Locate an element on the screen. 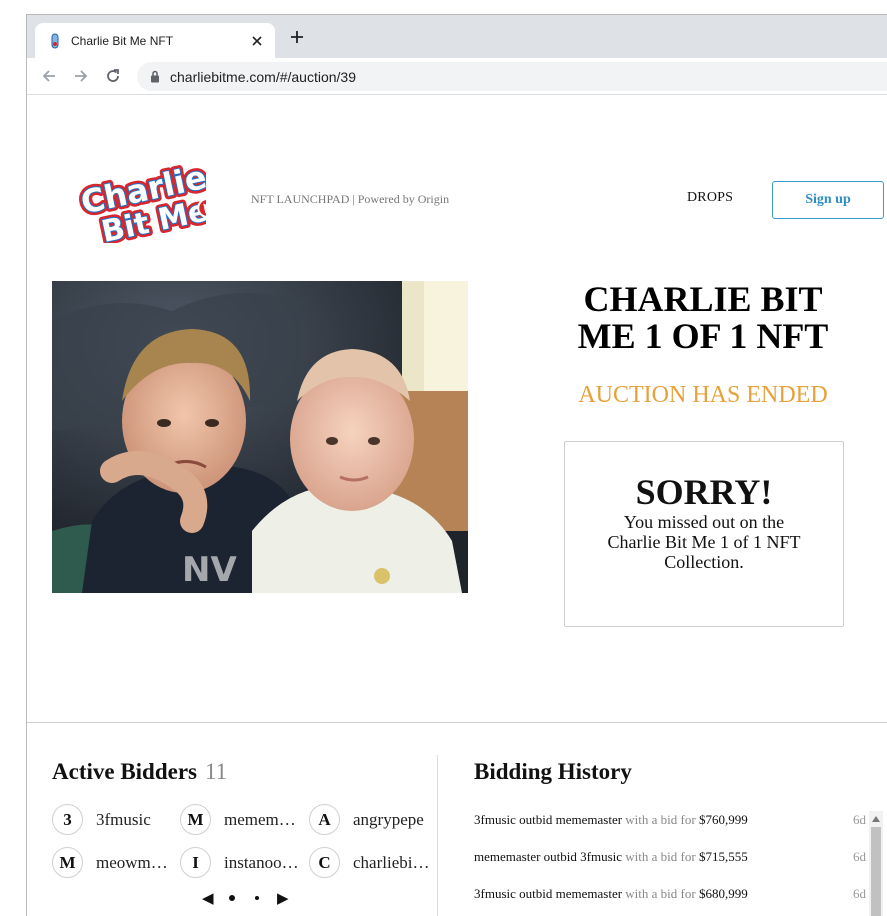  tab-strip: Charlie Bit Me NFT is located at coordinates (457, 36).